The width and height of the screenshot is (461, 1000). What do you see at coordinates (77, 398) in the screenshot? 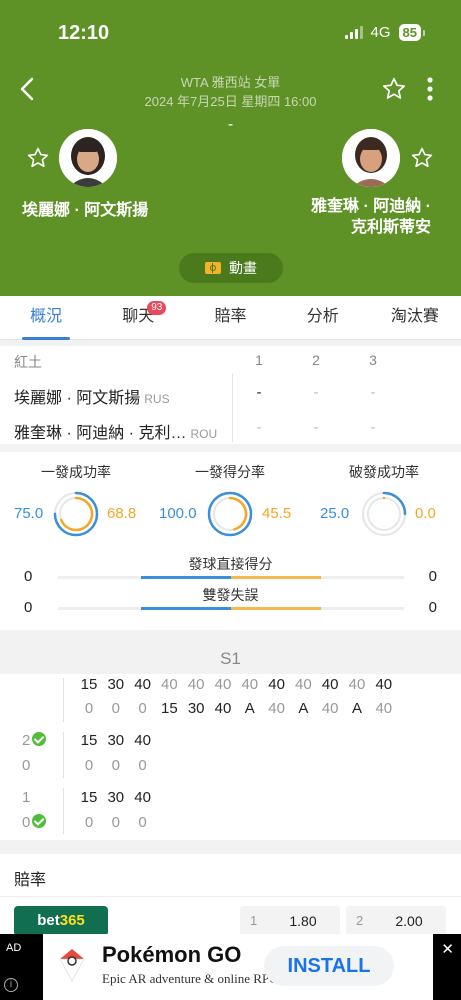
I see `score-player1-name: 埃麗娜 · 阿文斯揚` at bounding box center [77, 398].